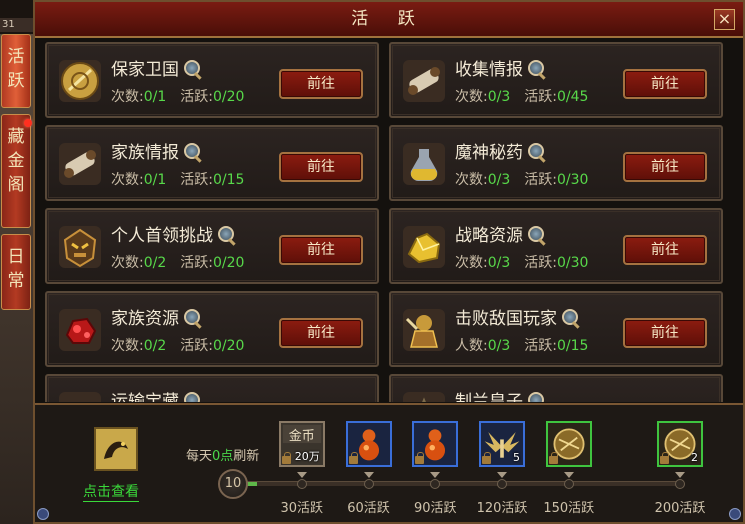  I want to click on activity-stats: 人数:0/3 活跃:0/15, so click(521, 345).